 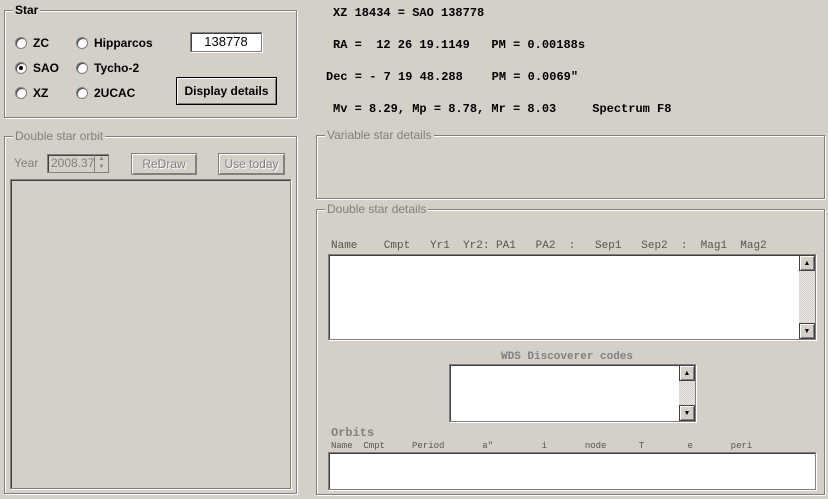 I want to click on redraw-button: ReDraw, so click(x=164, y=164).